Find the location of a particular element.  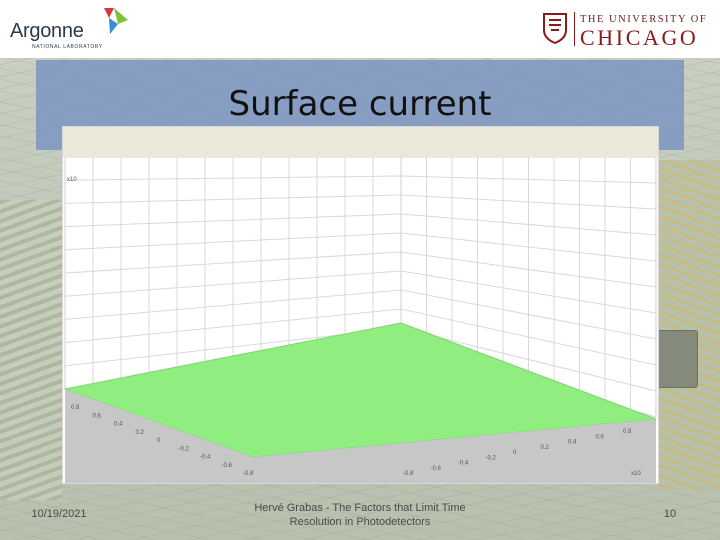

plot-corner-label-top-left: x10 is located at coordinates (72, 180).